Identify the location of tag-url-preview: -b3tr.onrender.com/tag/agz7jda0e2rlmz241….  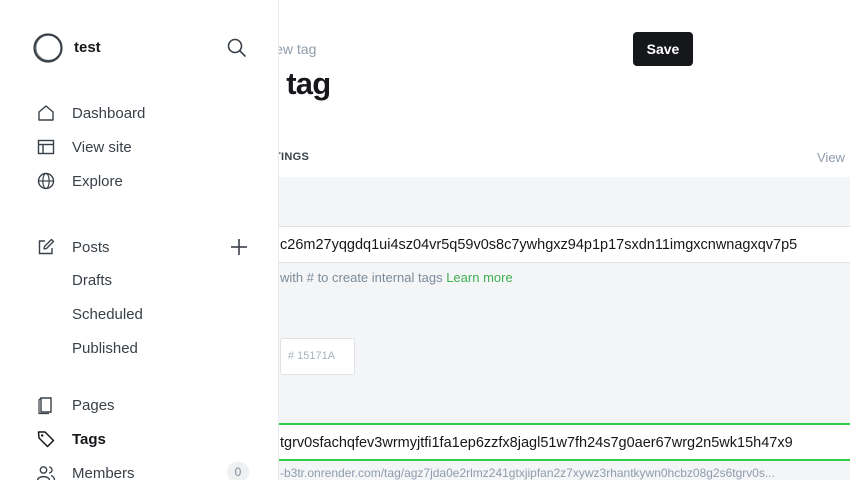
(527, 473).